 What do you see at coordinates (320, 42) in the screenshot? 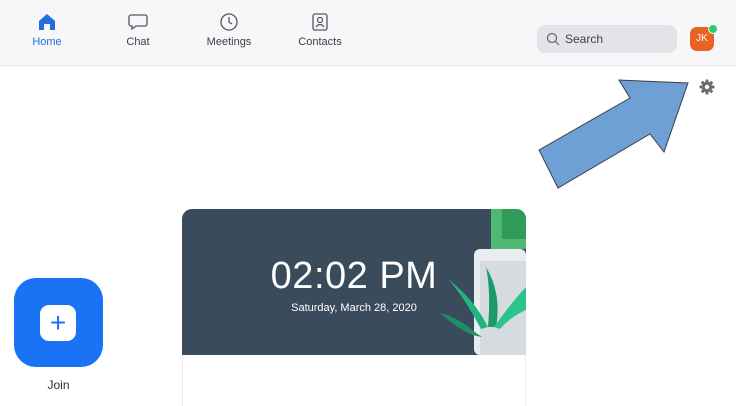
I see `nav-tab-contacts-label: Contacts` at bounding box center [320, 42].